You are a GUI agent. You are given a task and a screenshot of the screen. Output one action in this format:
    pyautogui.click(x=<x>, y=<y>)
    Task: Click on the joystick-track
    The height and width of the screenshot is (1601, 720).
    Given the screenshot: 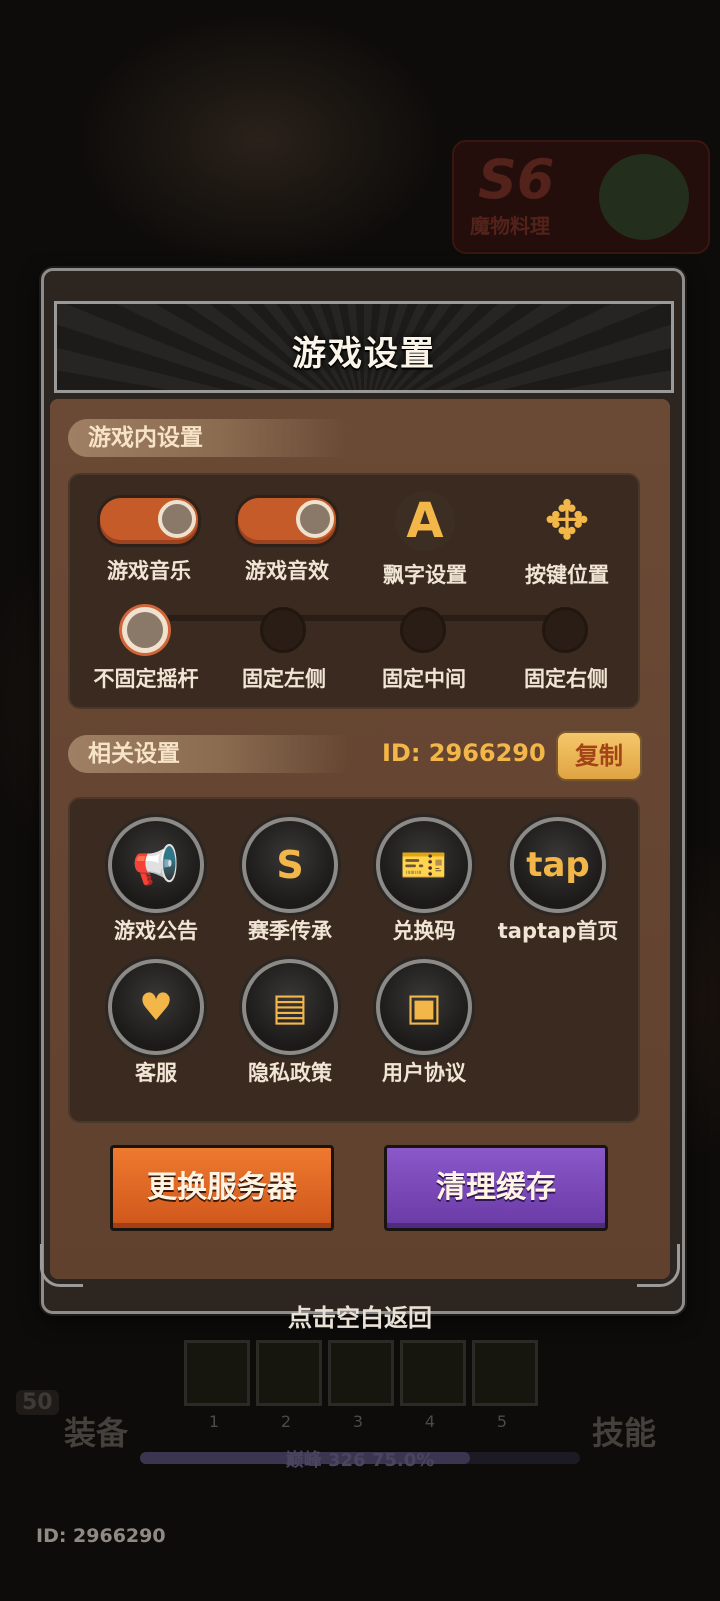 What is the action you would take?
    pyautogui.click(x=365, y=618)
    